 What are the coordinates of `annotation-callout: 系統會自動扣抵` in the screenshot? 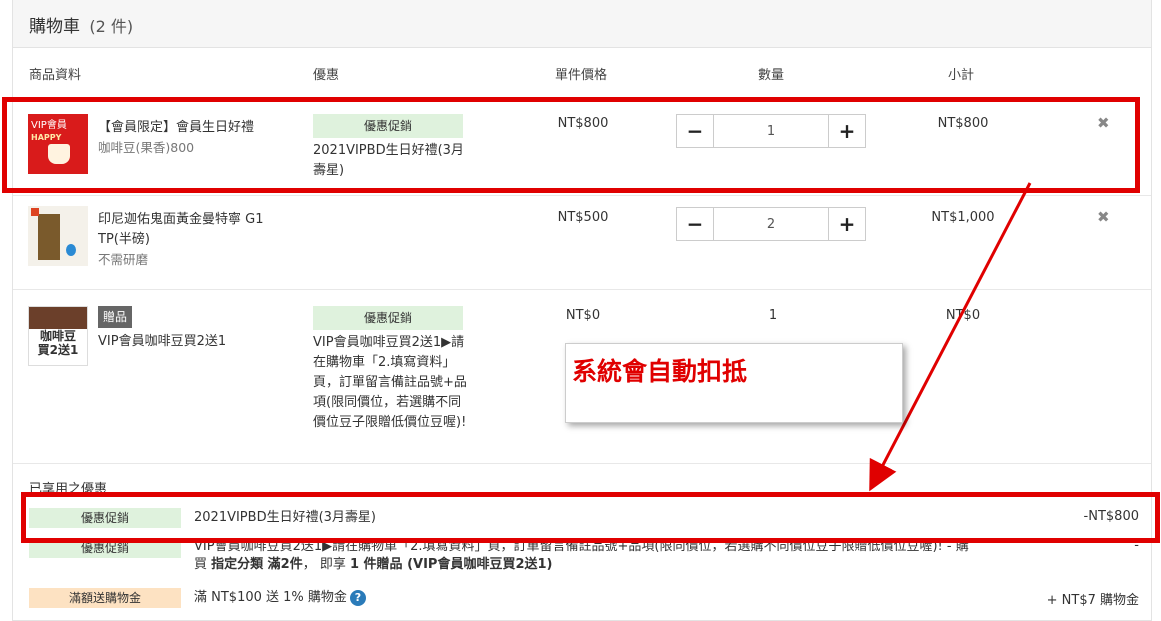 It's located at (734, 383).